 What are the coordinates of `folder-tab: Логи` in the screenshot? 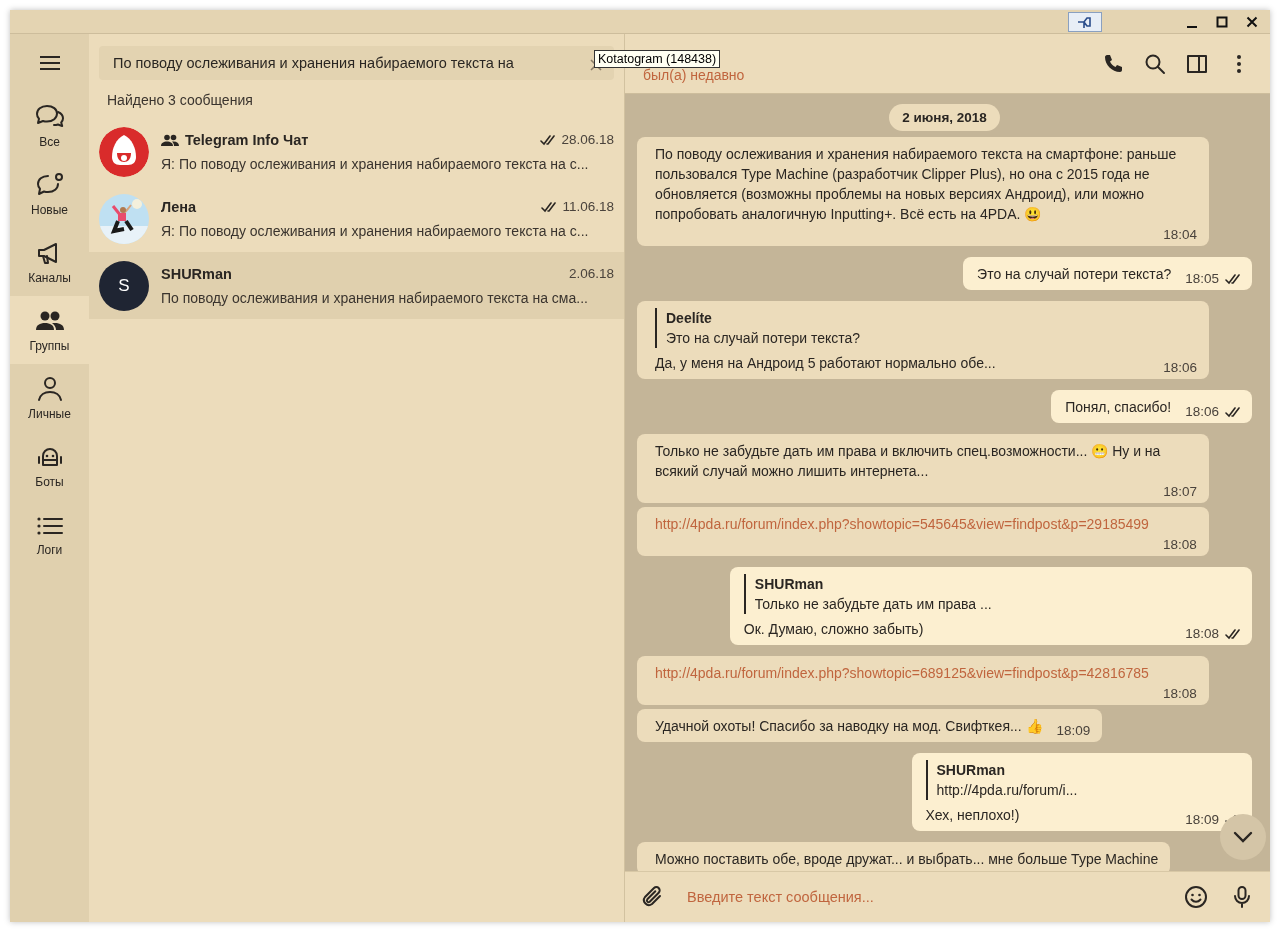 It's located at (49, 534).